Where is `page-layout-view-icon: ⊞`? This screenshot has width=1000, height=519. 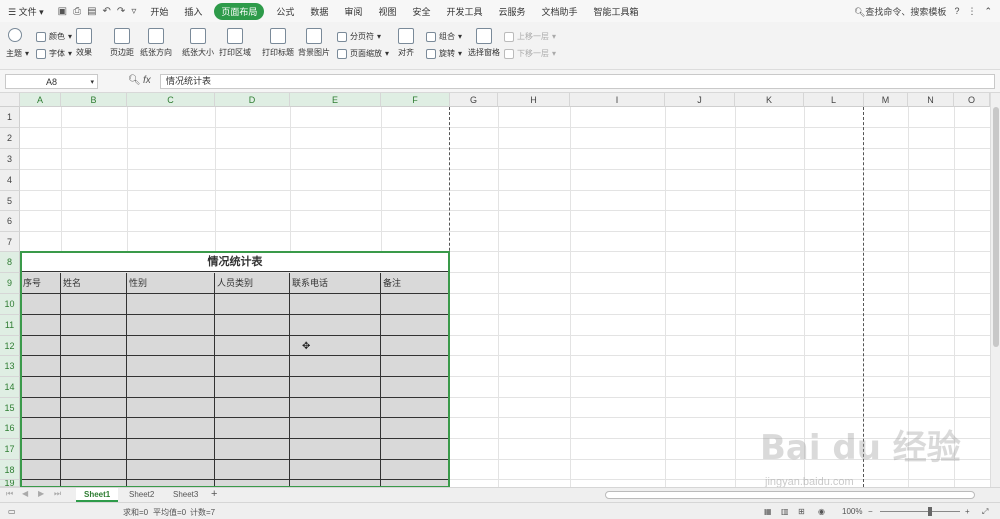 page-layout-view-icon: ⊞ is located at coordinates (801, 511).